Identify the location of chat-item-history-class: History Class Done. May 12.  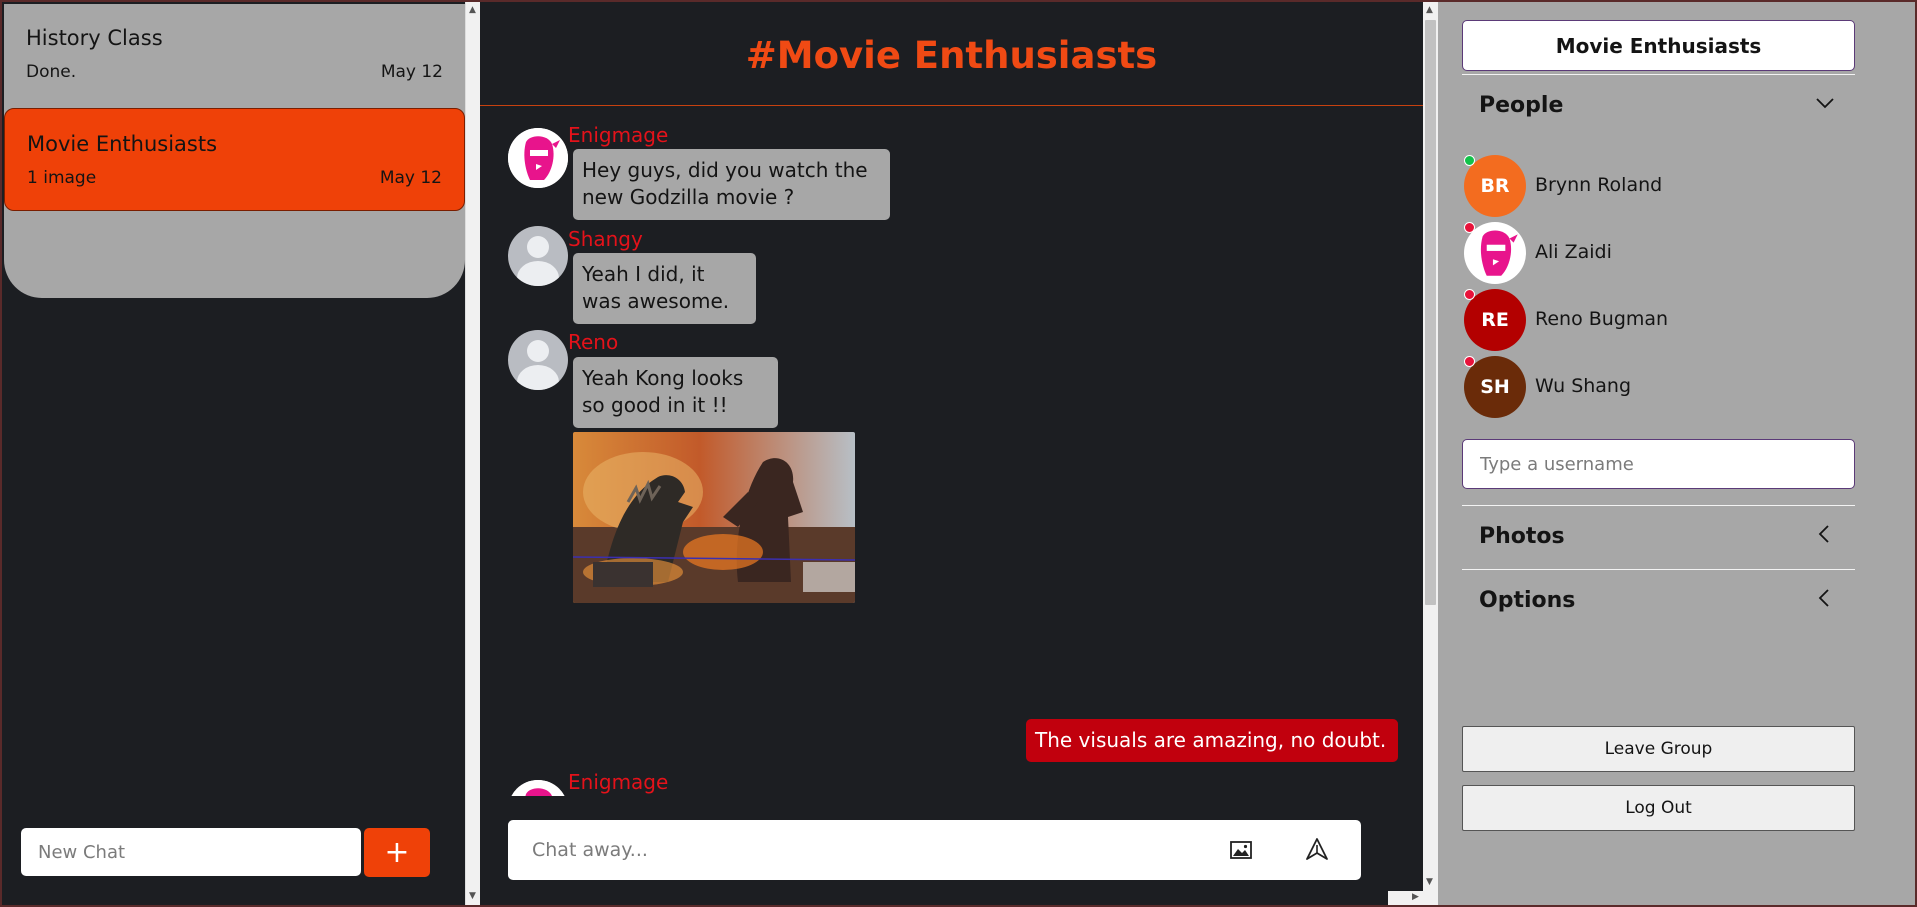
(234, 55).